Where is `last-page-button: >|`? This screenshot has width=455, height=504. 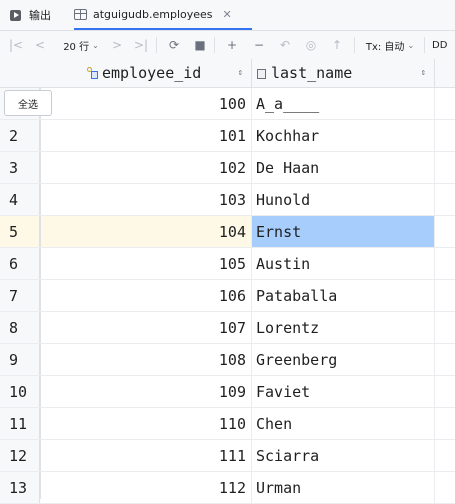
last-page-button: >| is located at coordinates (141, 45).